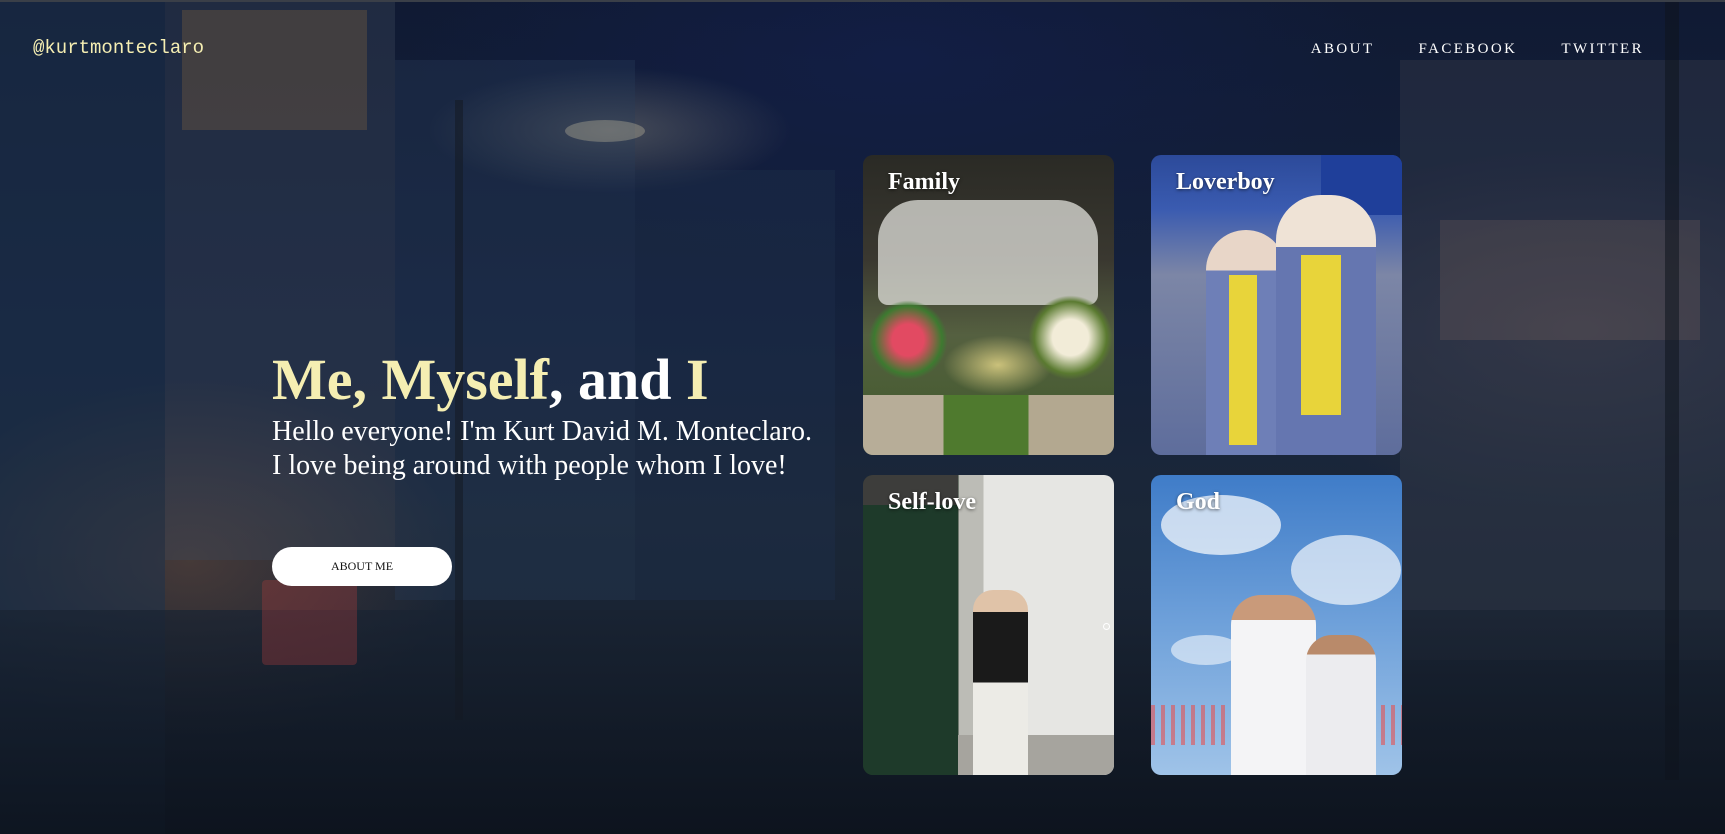 This screenshot has height=834, width=1725. I want to click on nav-twitter-link: TWITTER, so click(1602, 49).